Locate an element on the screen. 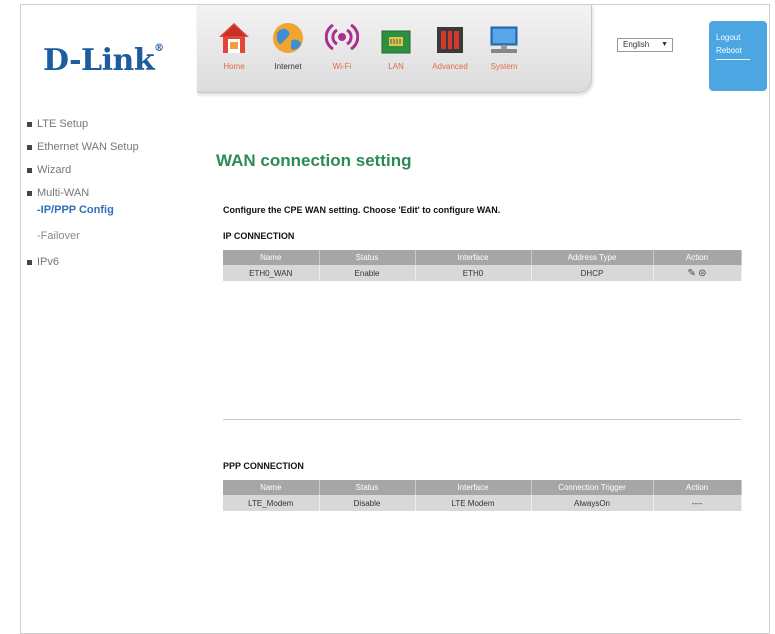 This screenshot has width=775, height=634. computer-icon is located at coordinates (504, 39).